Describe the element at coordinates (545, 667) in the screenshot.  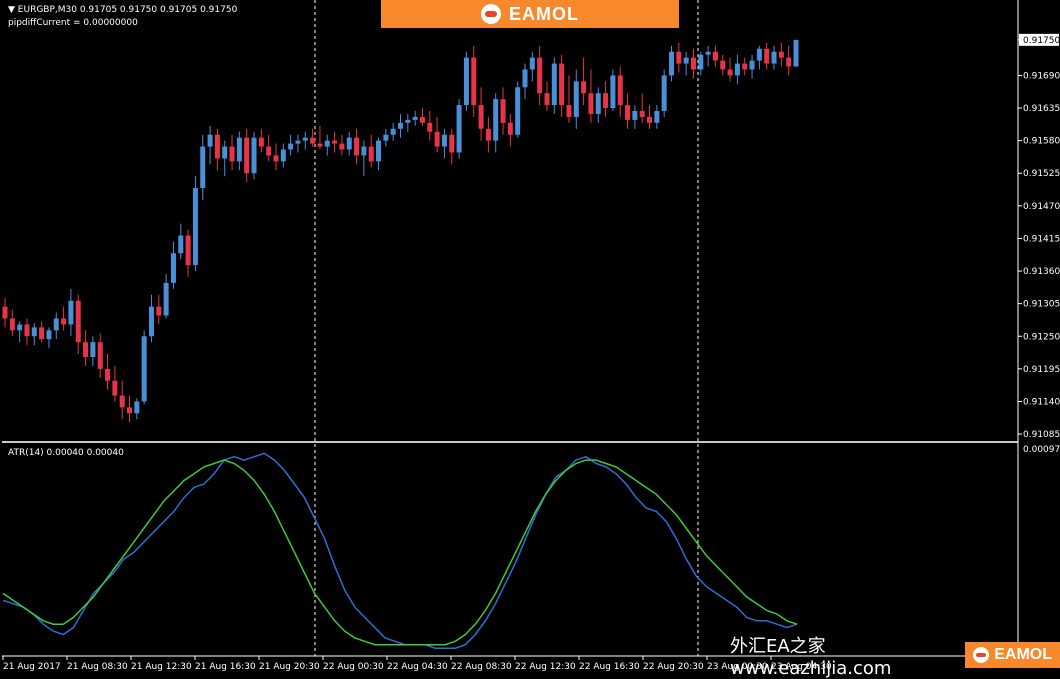
I see `time-axis-label: 22 Aug 12:30` at that location.